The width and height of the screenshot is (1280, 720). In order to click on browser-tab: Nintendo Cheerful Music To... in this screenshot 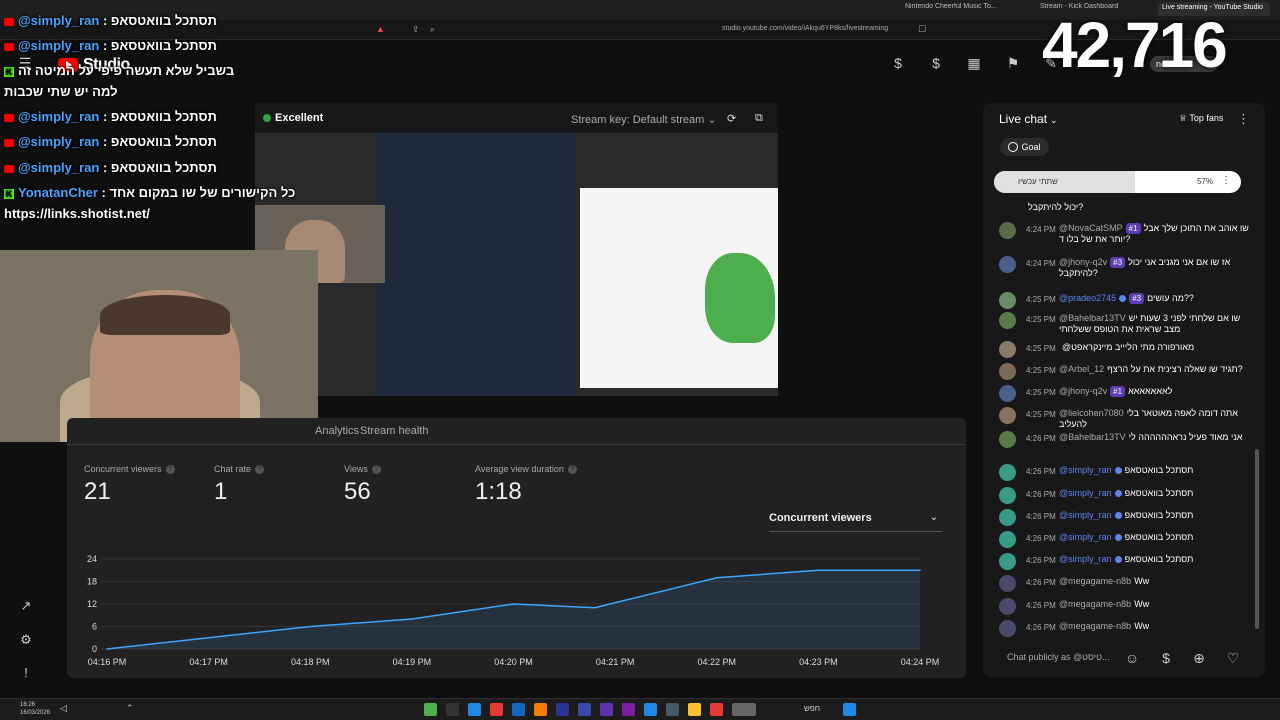, I will do `click(964, 10)`.